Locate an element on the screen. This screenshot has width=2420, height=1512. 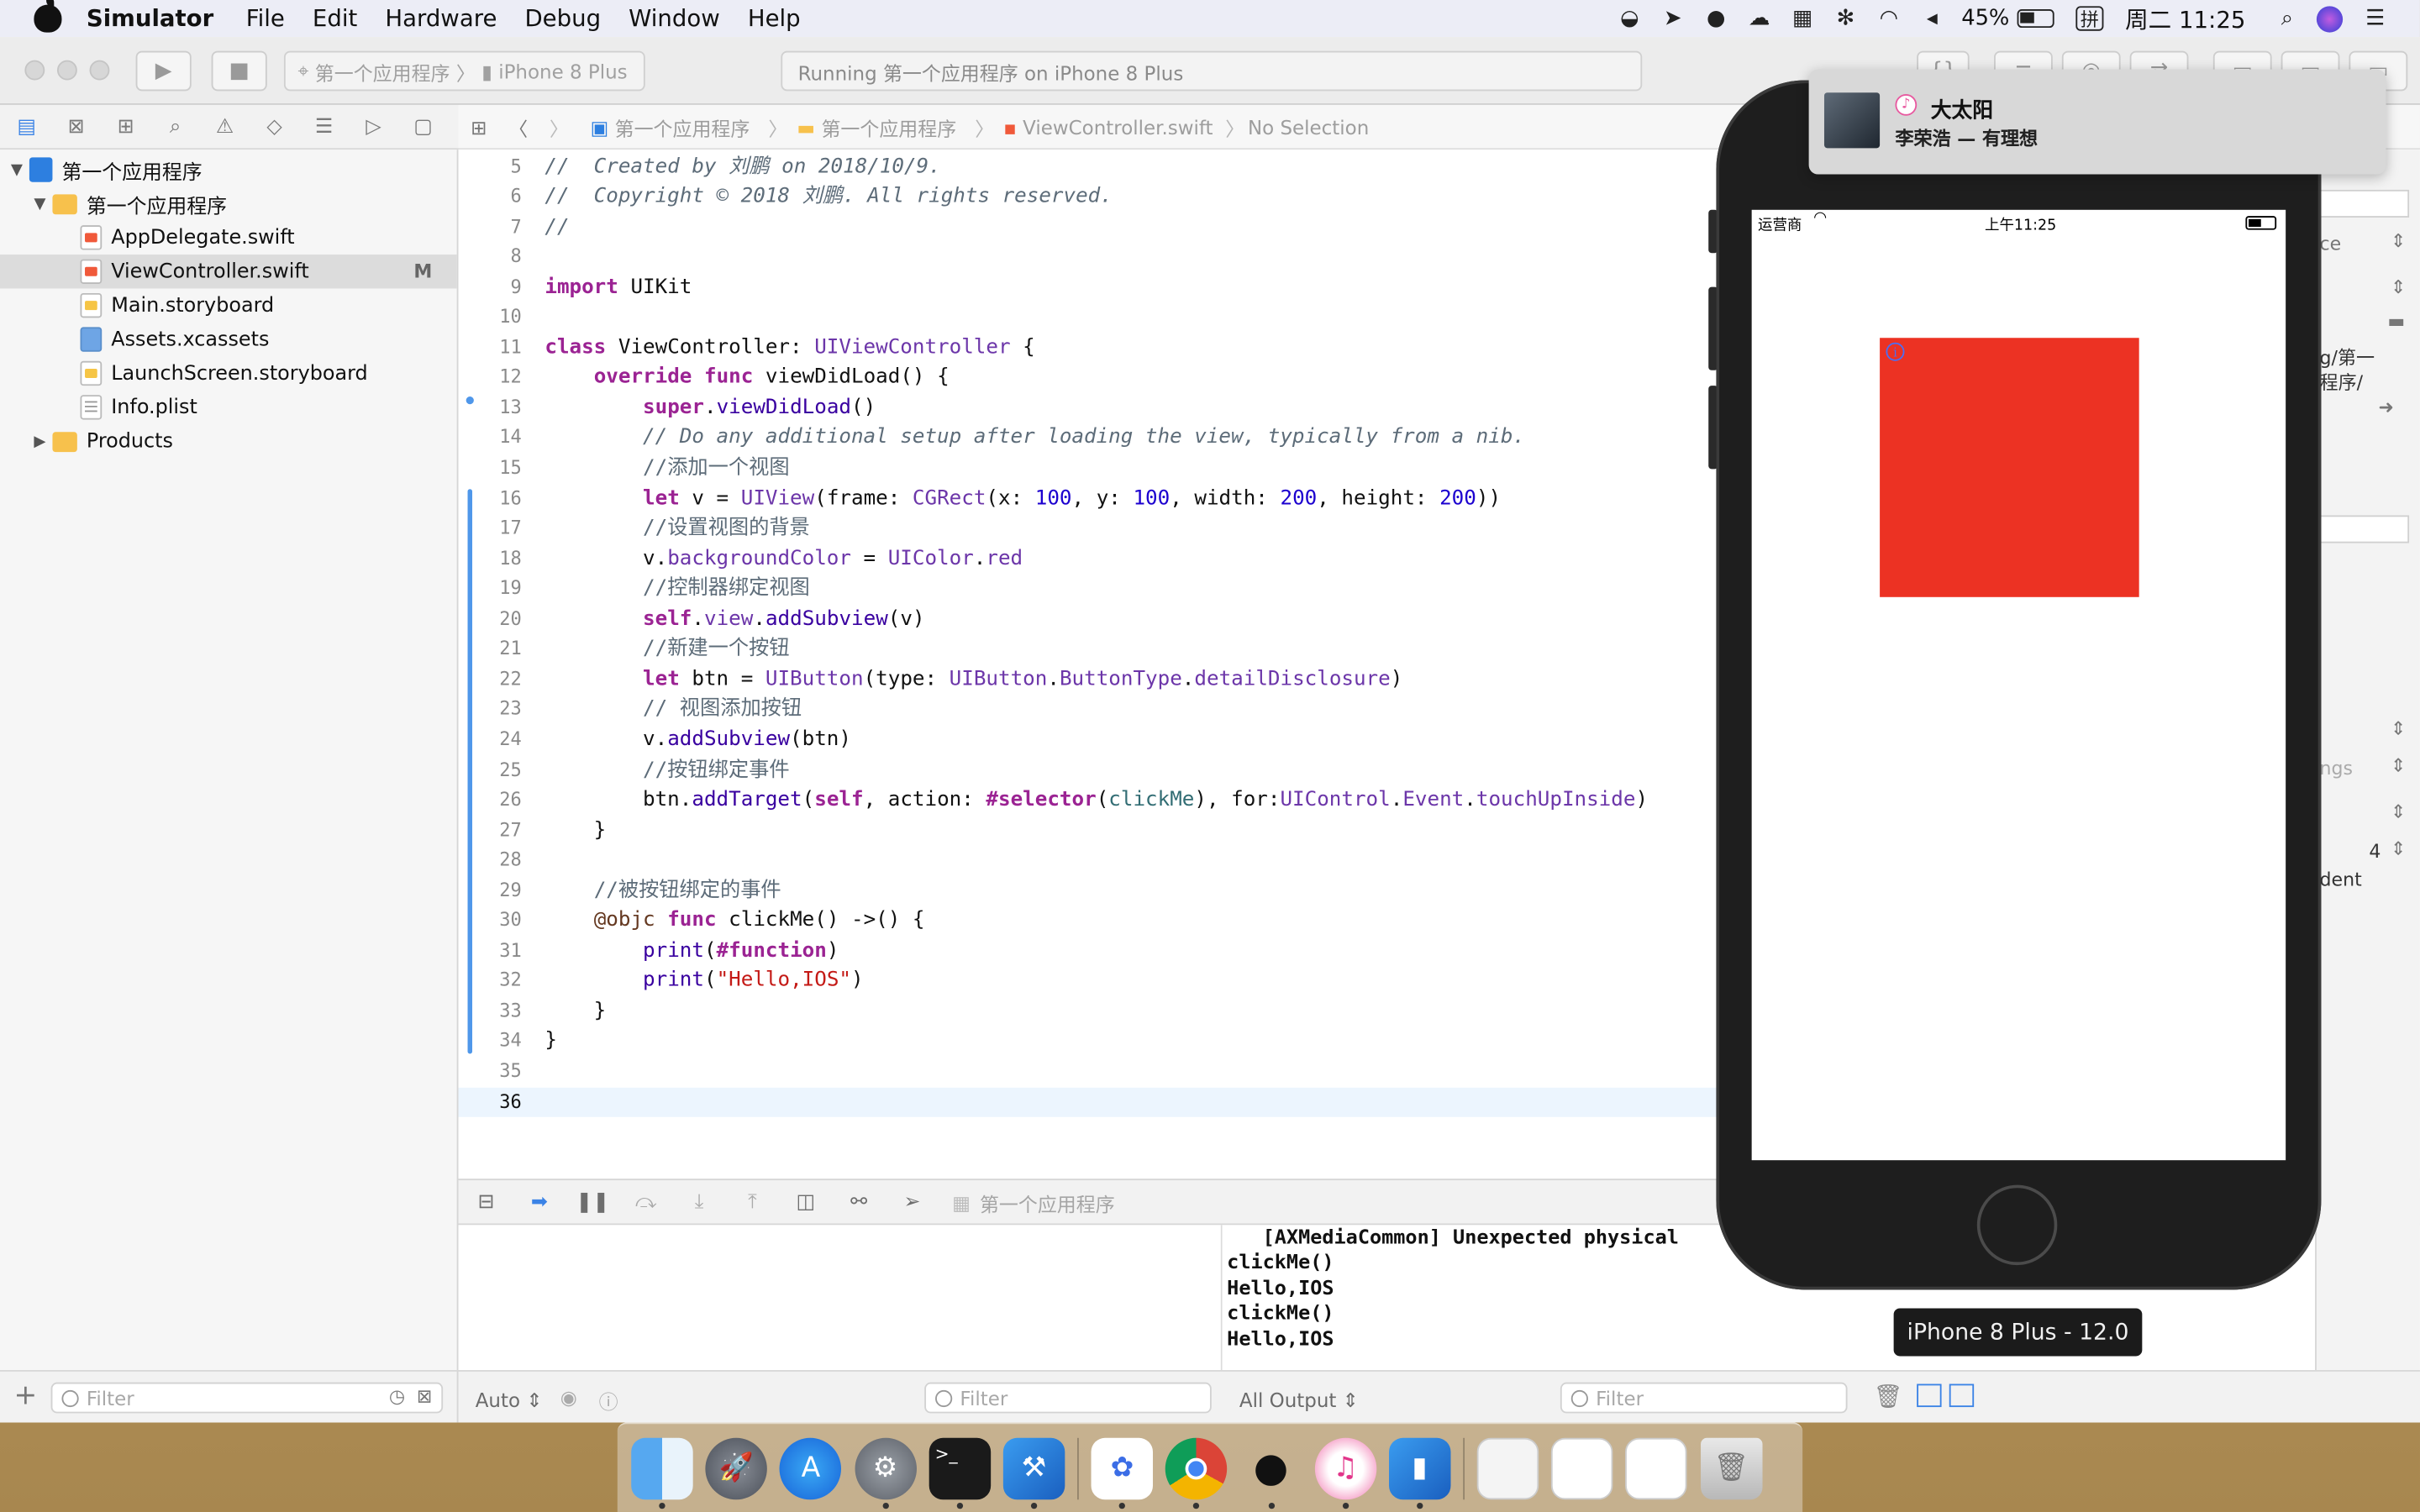
tree-row-infoplist: Info.plist is located at coordinates (228, 407).